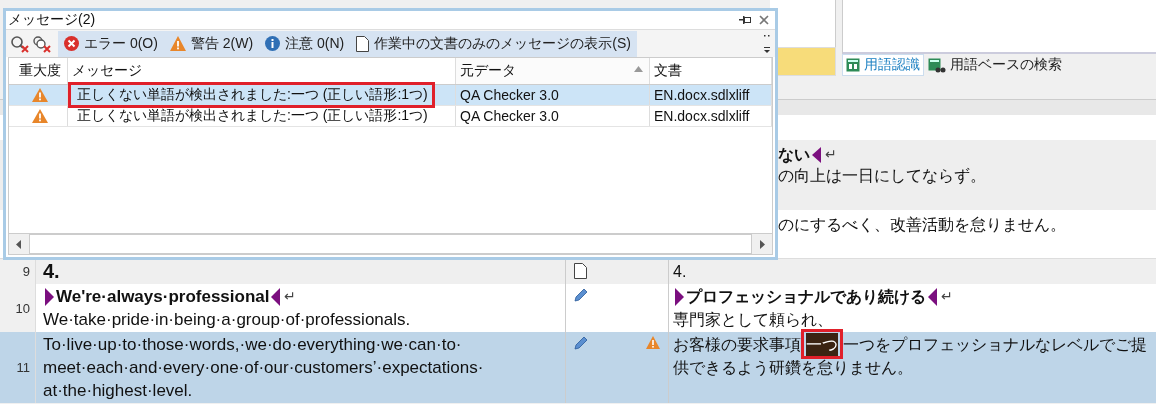 The height and width of the screenshot is (404, 1156). Describe the element at coordinates (638, 69) in the screenshot. I see `sort-arrow-icon` at that location.